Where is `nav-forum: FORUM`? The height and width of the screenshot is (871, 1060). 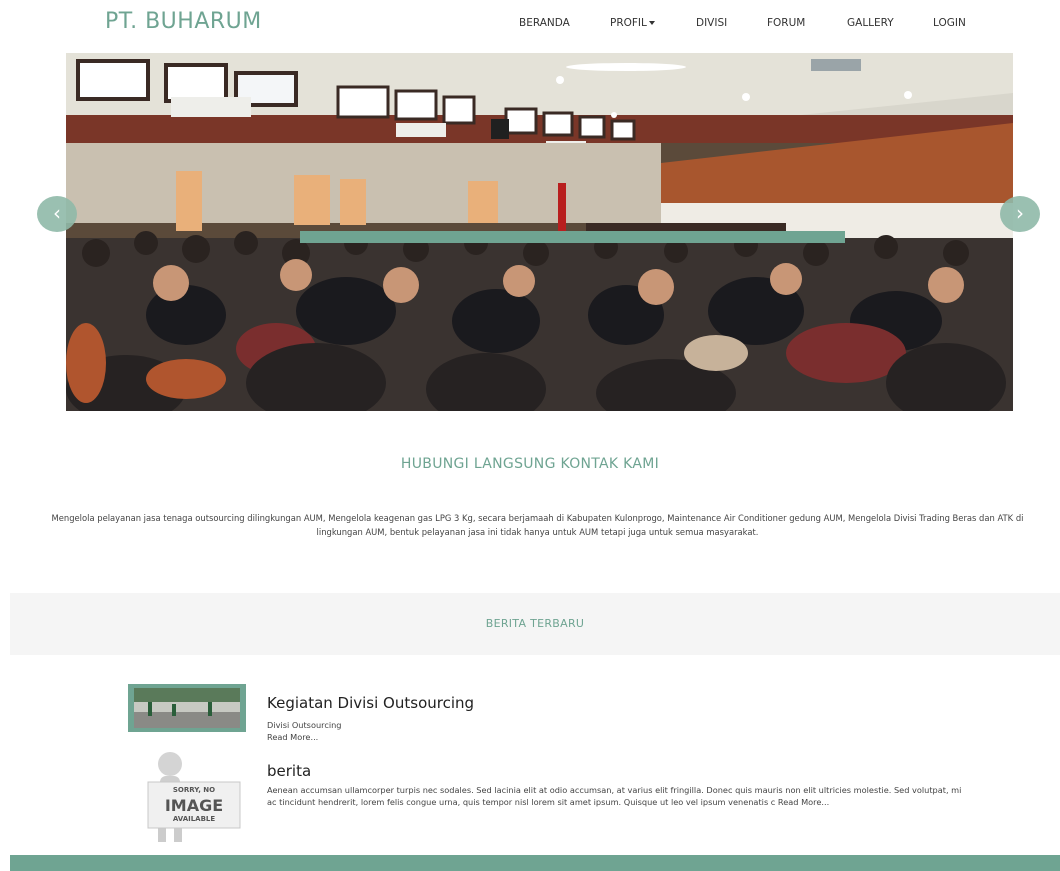 nav-forum: FORUM is located at coordinates (786, 24).